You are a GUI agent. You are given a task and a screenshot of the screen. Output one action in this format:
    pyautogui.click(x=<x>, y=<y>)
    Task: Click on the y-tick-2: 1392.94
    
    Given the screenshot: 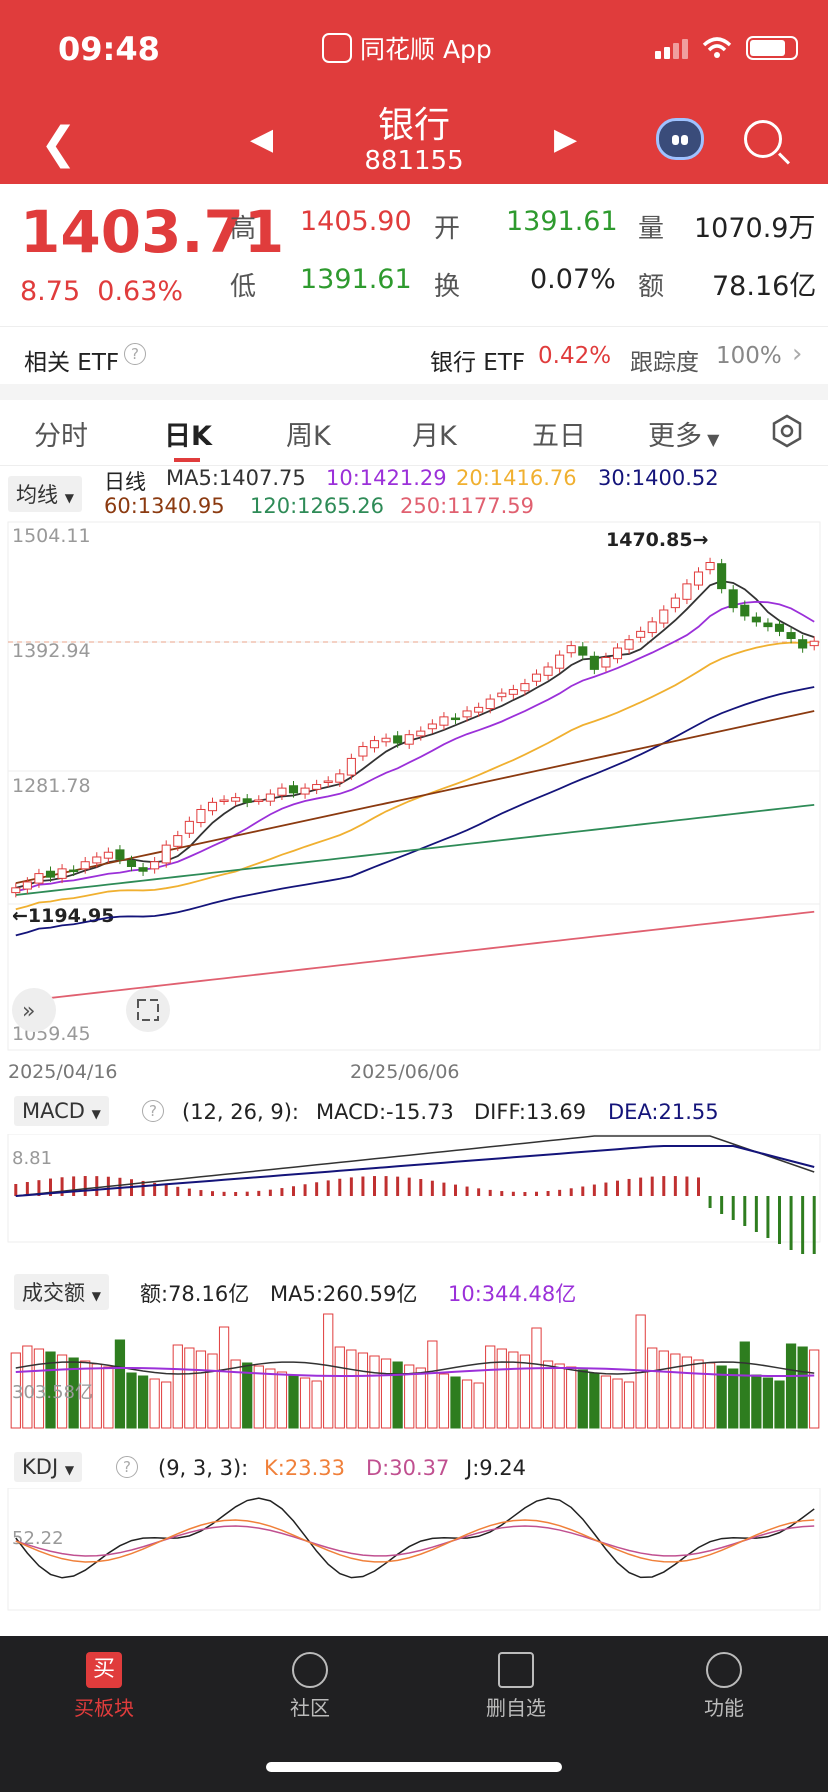 What is the action you would take?
    pyautogui.click(x=51, y=651)
    